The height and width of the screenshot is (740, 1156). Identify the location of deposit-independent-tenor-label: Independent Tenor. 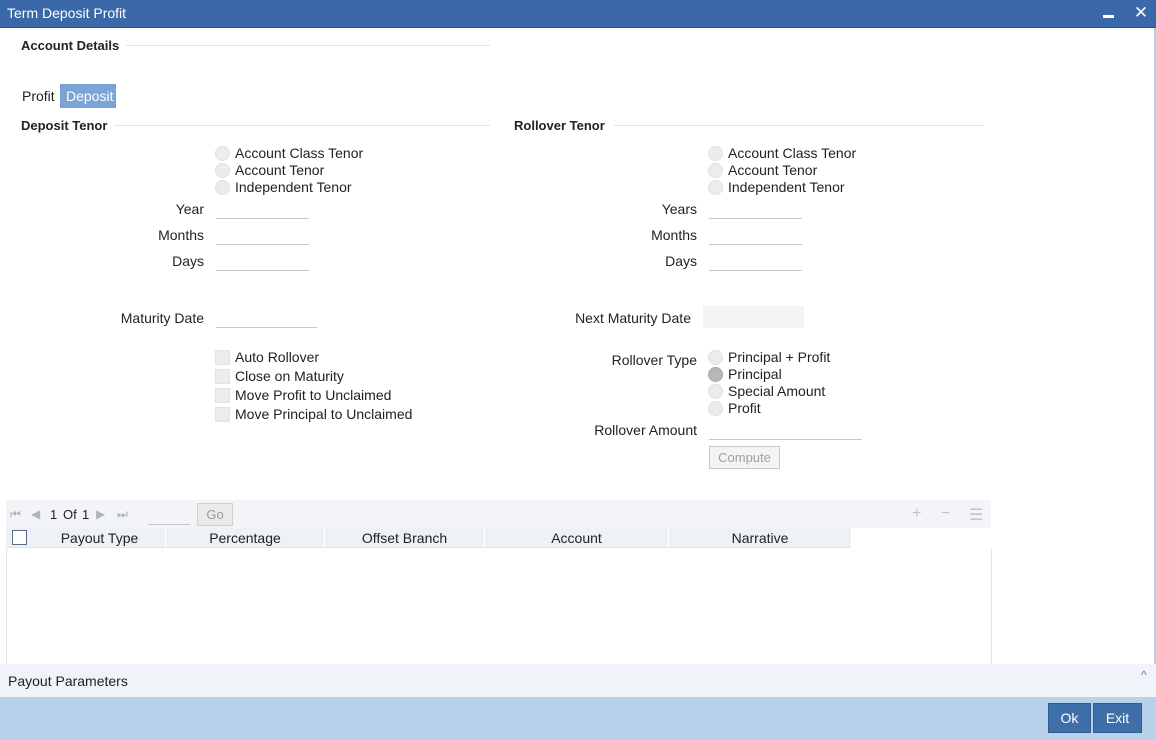
(293, 187).